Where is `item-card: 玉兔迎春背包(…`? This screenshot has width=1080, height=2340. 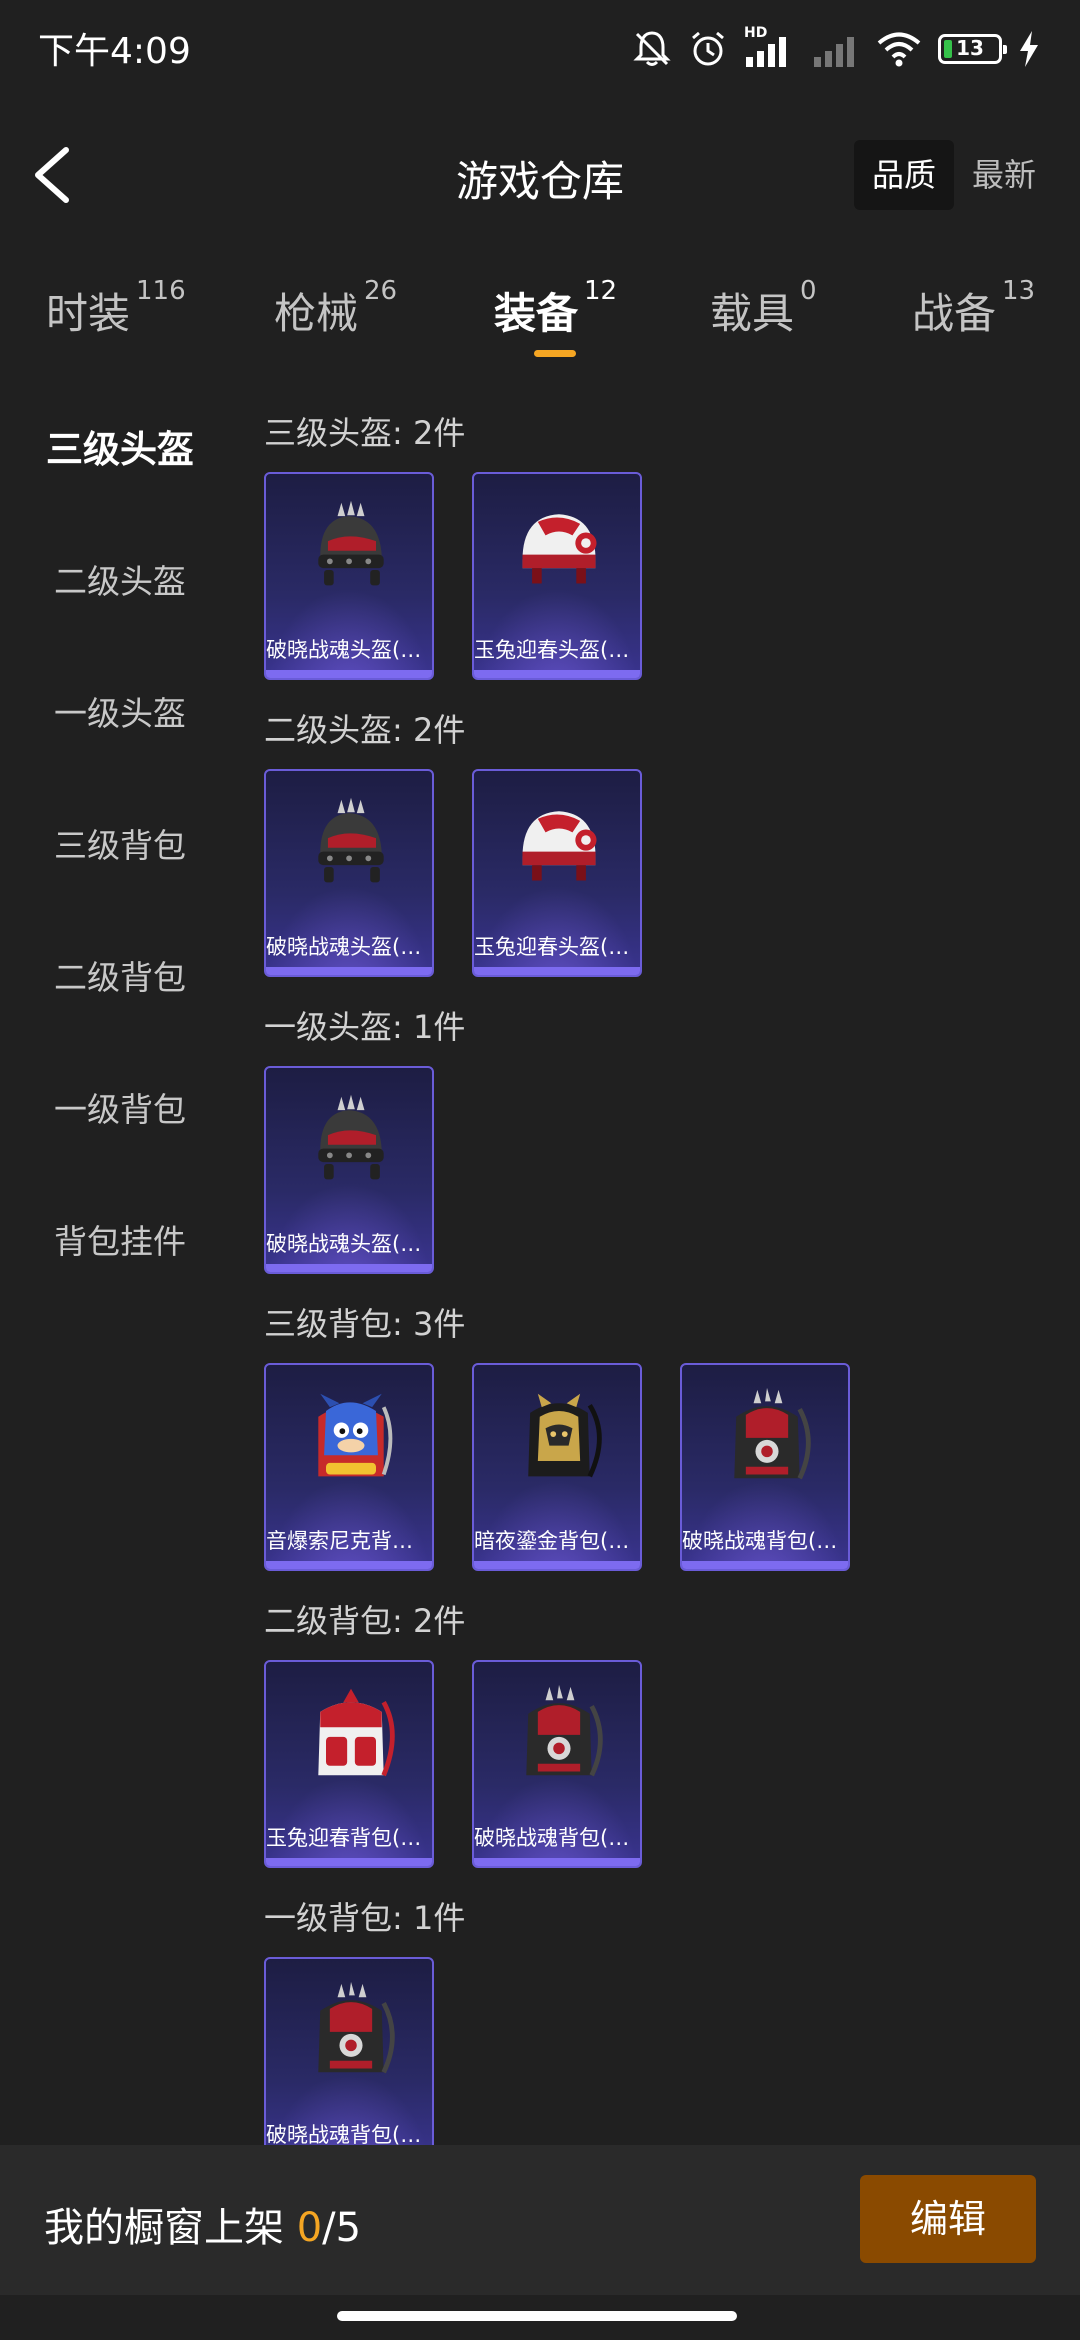 item-card: 玉兔迎春背包(… is located at coordinates (349, 1764).